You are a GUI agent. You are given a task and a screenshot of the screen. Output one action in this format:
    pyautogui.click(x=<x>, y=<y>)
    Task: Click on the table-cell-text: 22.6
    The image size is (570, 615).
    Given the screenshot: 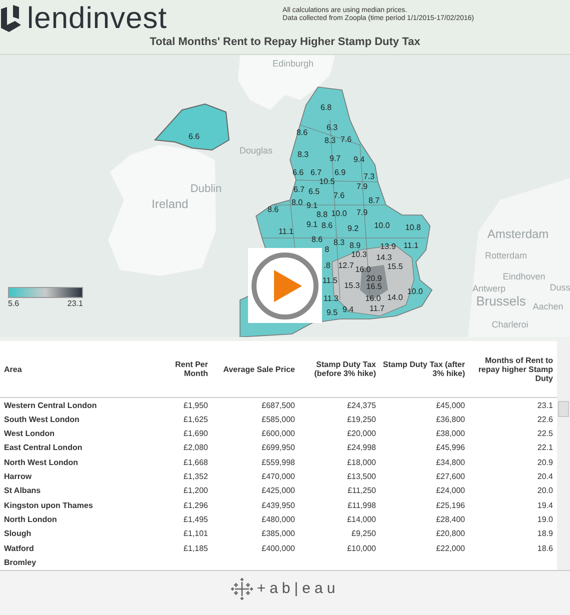 What is the action you would take?
    pyautogui.click(x=544, y=420)
    